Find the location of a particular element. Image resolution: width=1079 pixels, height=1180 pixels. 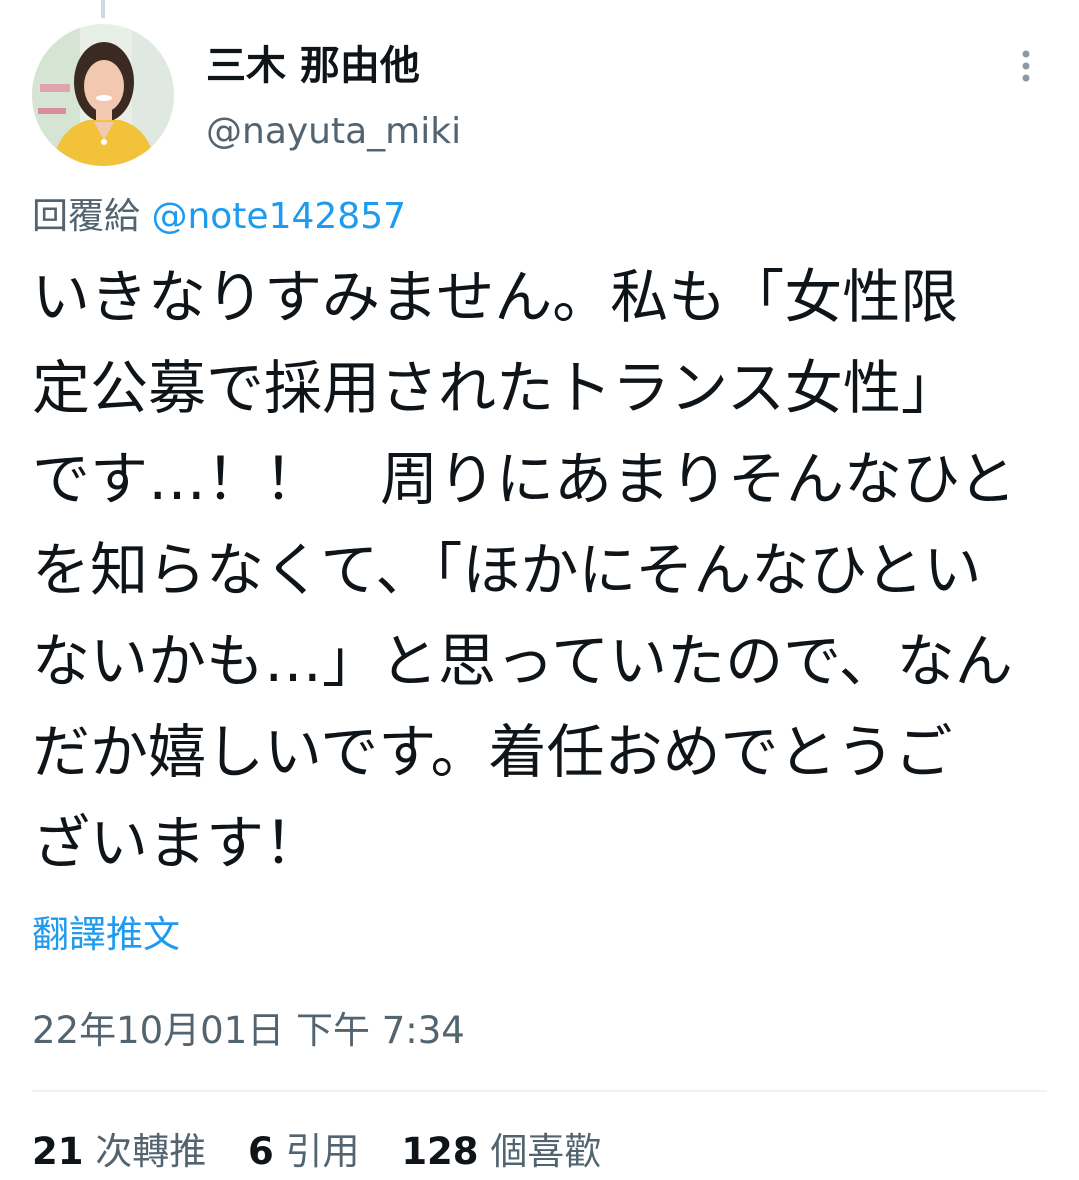

tweet-stats: 21 次轉推 6 引用 128 個喜歡 is located at coordinates (331, 1152).